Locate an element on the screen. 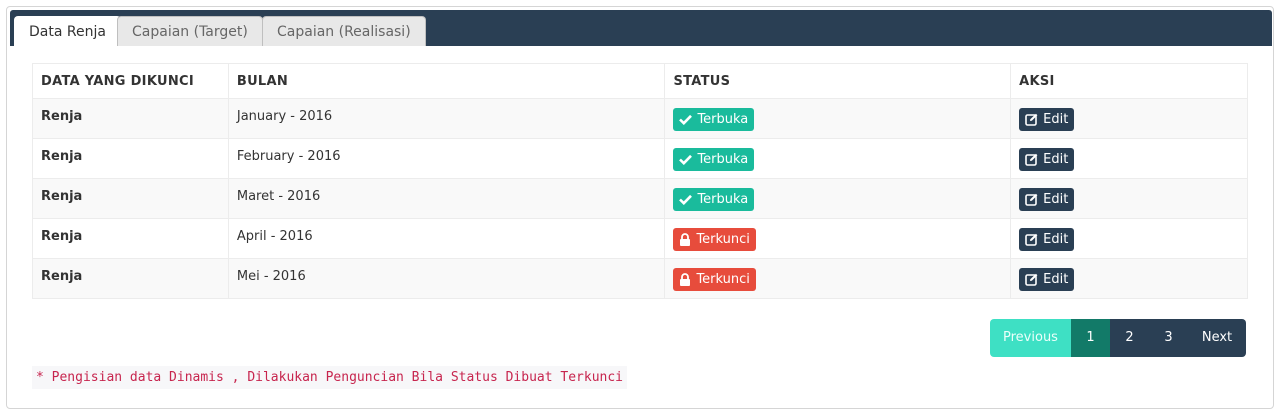 This screenshot has width=1285, height=415. cell-bulan: February - 2016 is located at coordinates (446, 158).